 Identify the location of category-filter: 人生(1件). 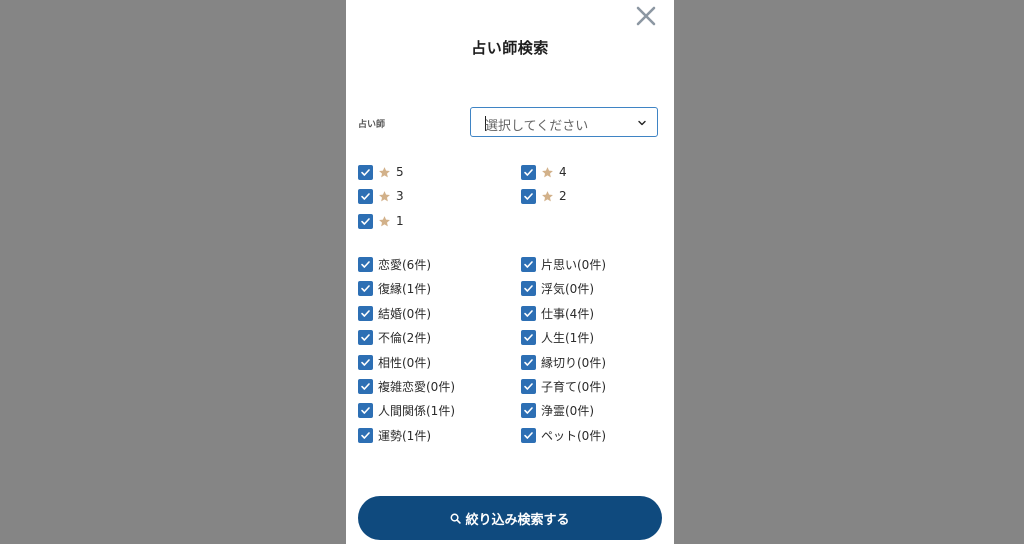
(557, 337).